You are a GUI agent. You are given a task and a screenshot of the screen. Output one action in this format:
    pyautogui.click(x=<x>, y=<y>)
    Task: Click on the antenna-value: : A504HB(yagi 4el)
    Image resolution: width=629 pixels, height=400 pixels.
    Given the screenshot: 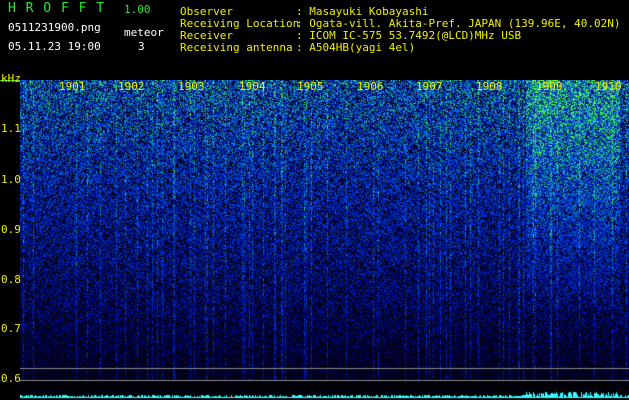 What is the action you would take?
    pyautogui.click(x=356, y=47)
    